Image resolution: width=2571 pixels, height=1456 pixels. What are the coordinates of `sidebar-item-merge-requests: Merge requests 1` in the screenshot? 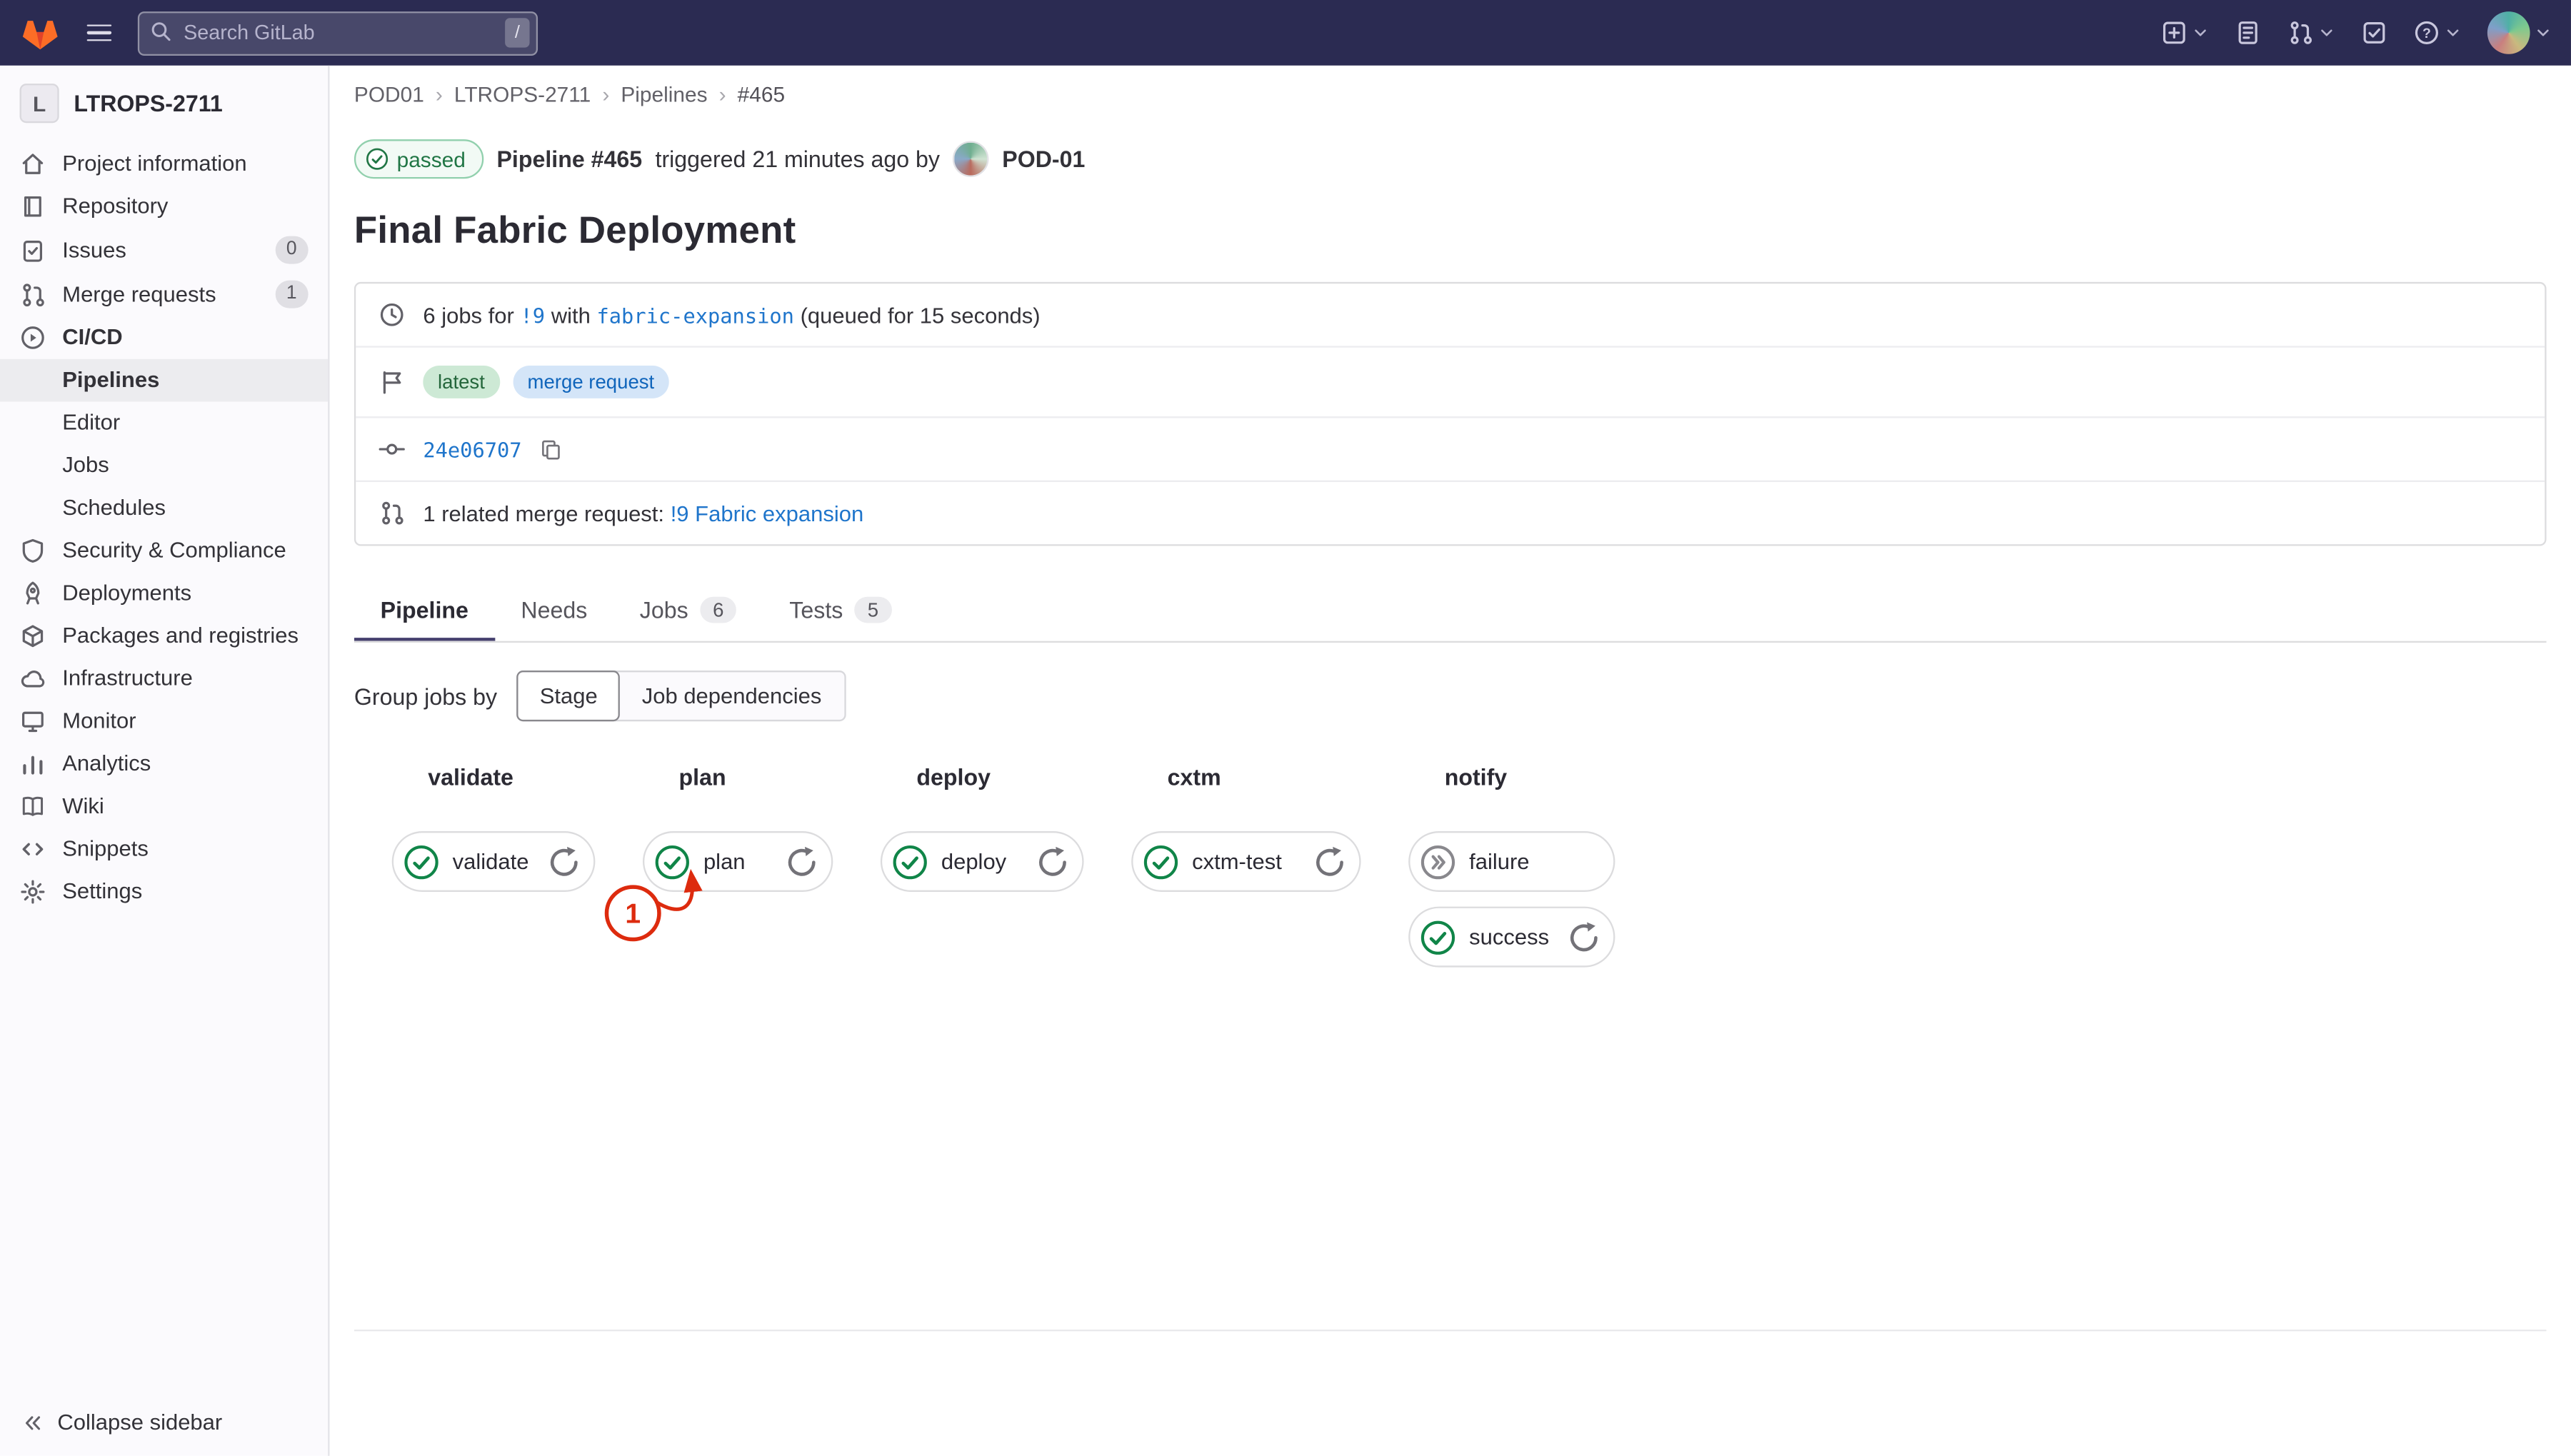 It's located at (164, 294).